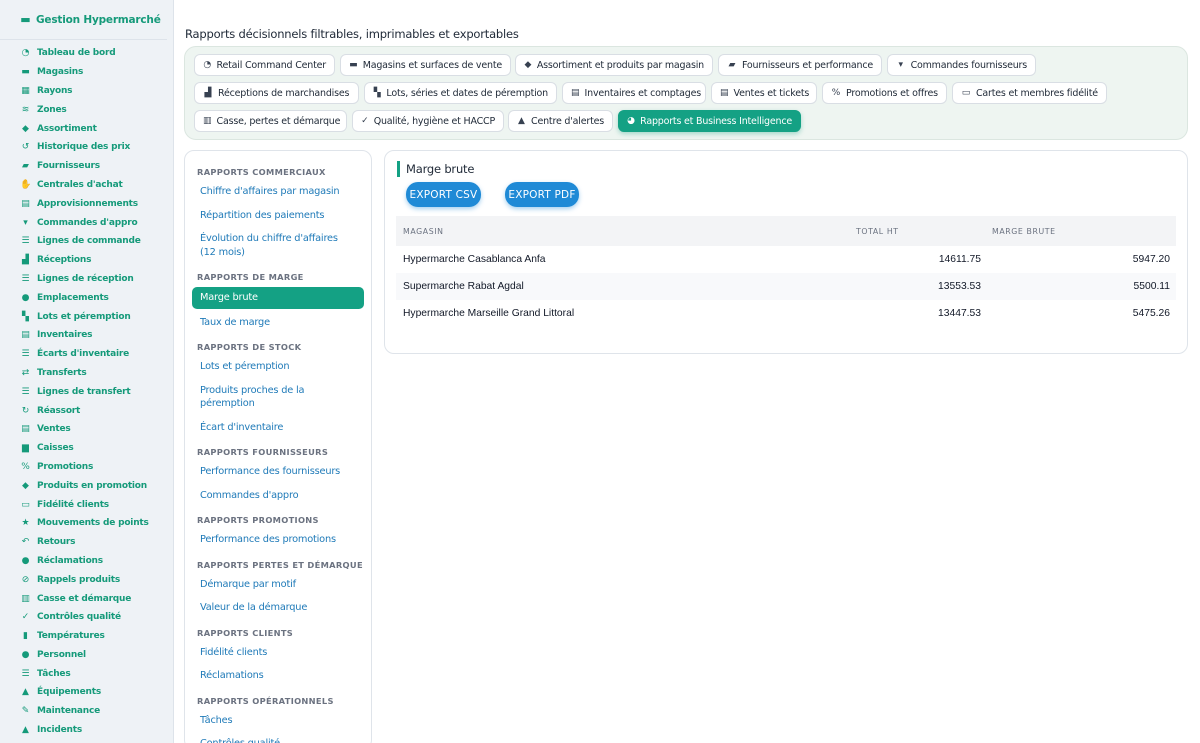 This screenshot has width=1200, height=743. Describe the element at coordinates (25, 354) in the screenshot. I see `list-icon: ☰` at that location.